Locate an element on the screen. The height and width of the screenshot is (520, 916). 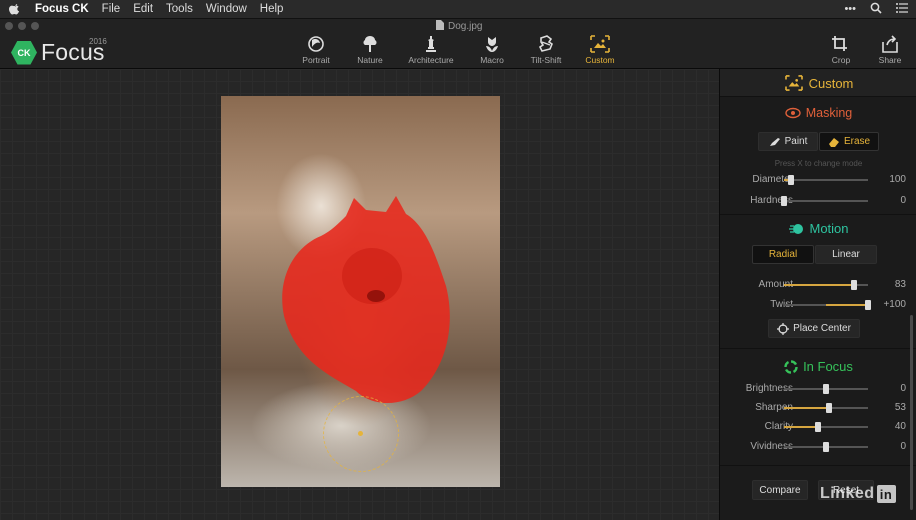
menu-app: Focus CK is located at coordinates (62, 9).